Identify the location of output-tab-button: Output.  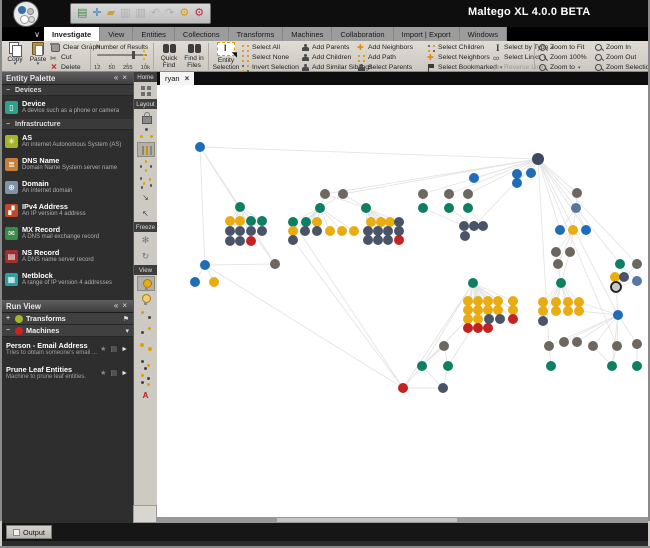
(29, 532).